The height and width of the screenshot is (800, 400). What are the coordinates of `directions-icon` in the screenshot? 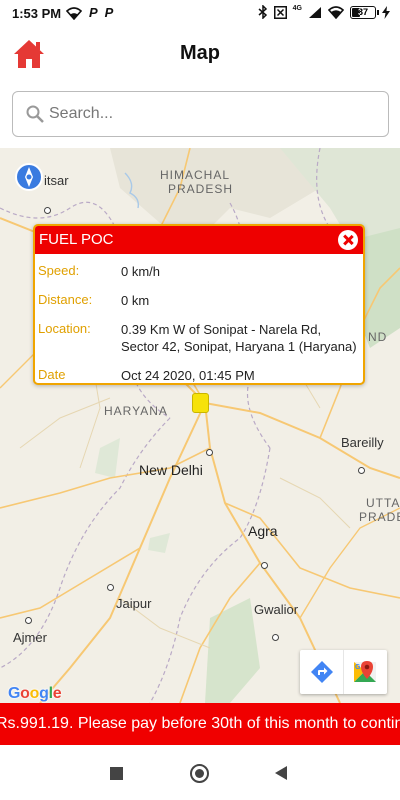 It's located at (321, 672).